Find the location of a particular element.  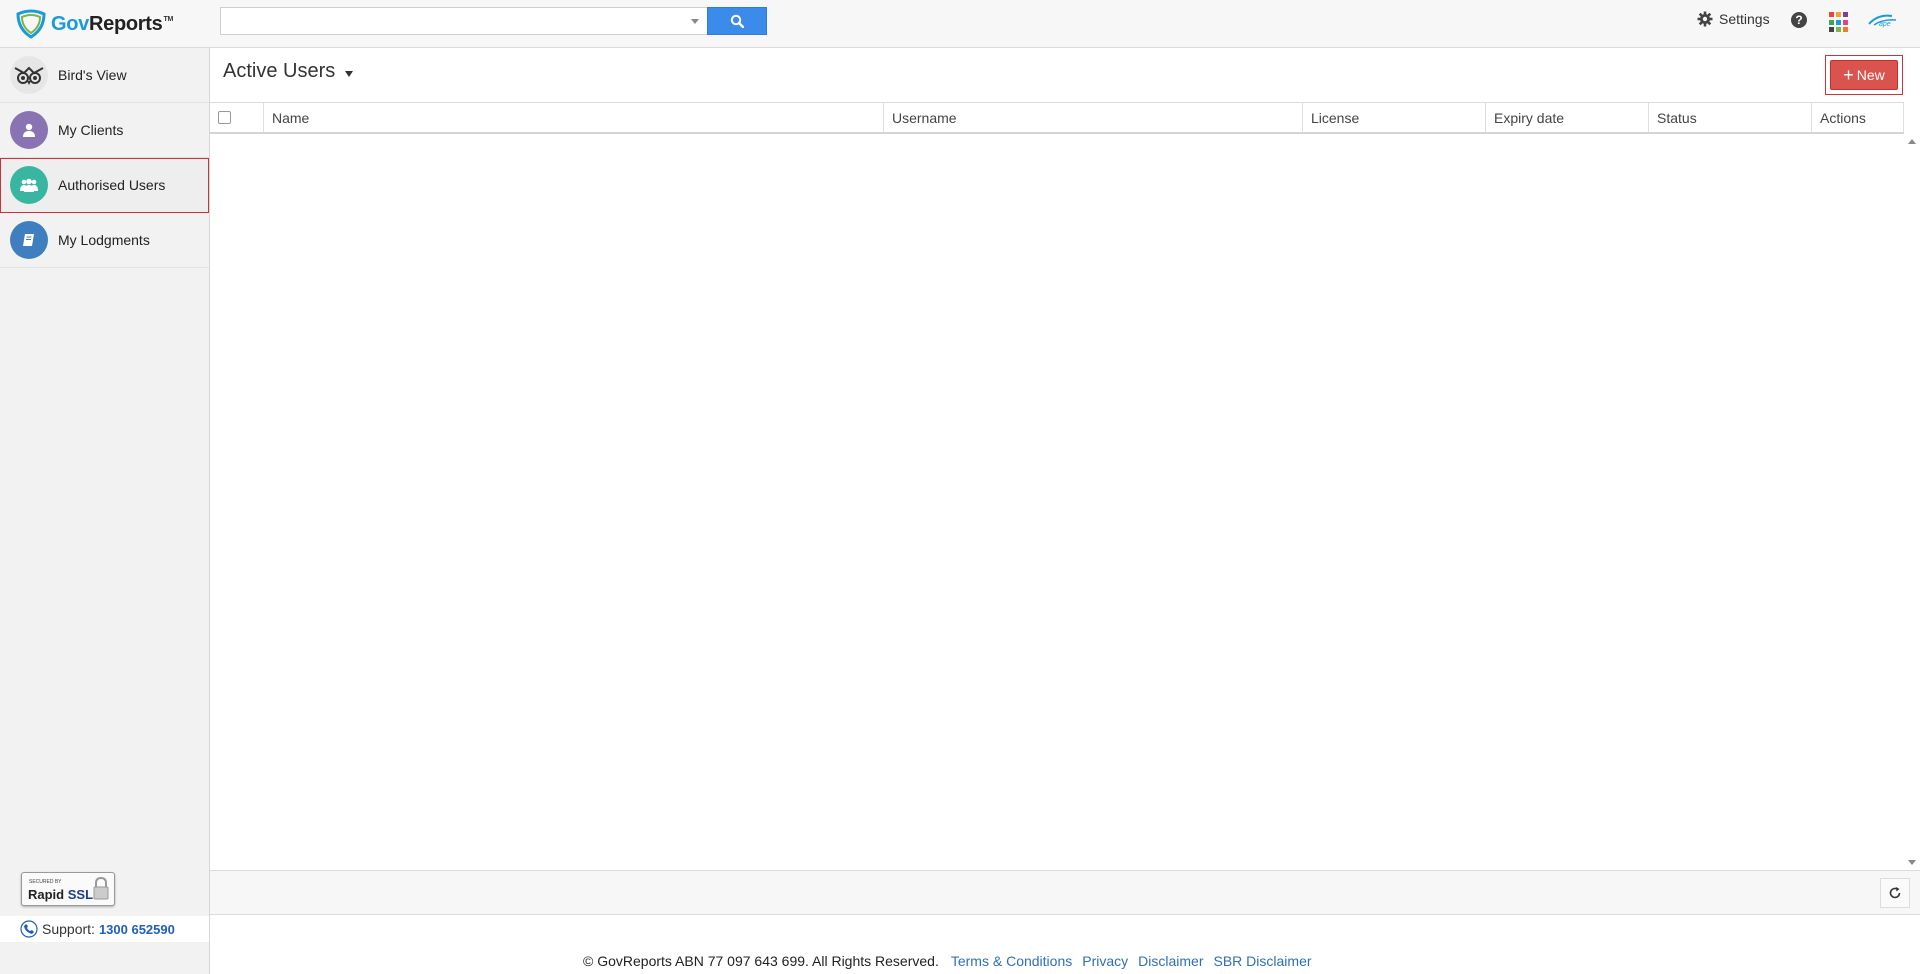

column-header-username: Username is located at coordinates (1093, 118).